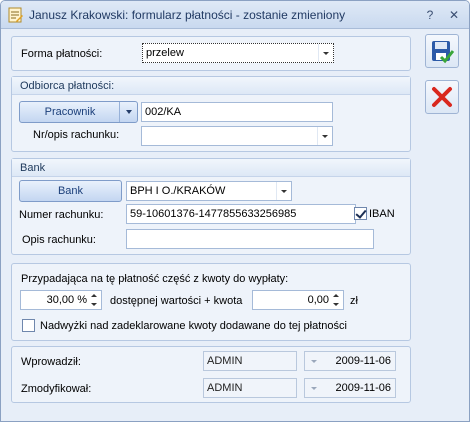 The image size is (470, 422). Describe the element at coordinates (363, 361) in the screenshot. I see `entered-date-value: 2009-11-06` at that location.